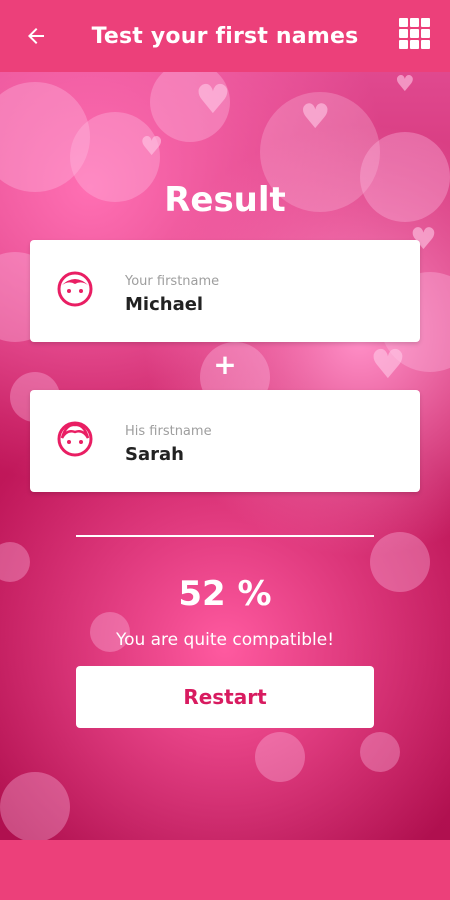  Describe the element at coordinates (225, 594) in the screenshot. I see `compatibility-percent: 52 %` at that location.